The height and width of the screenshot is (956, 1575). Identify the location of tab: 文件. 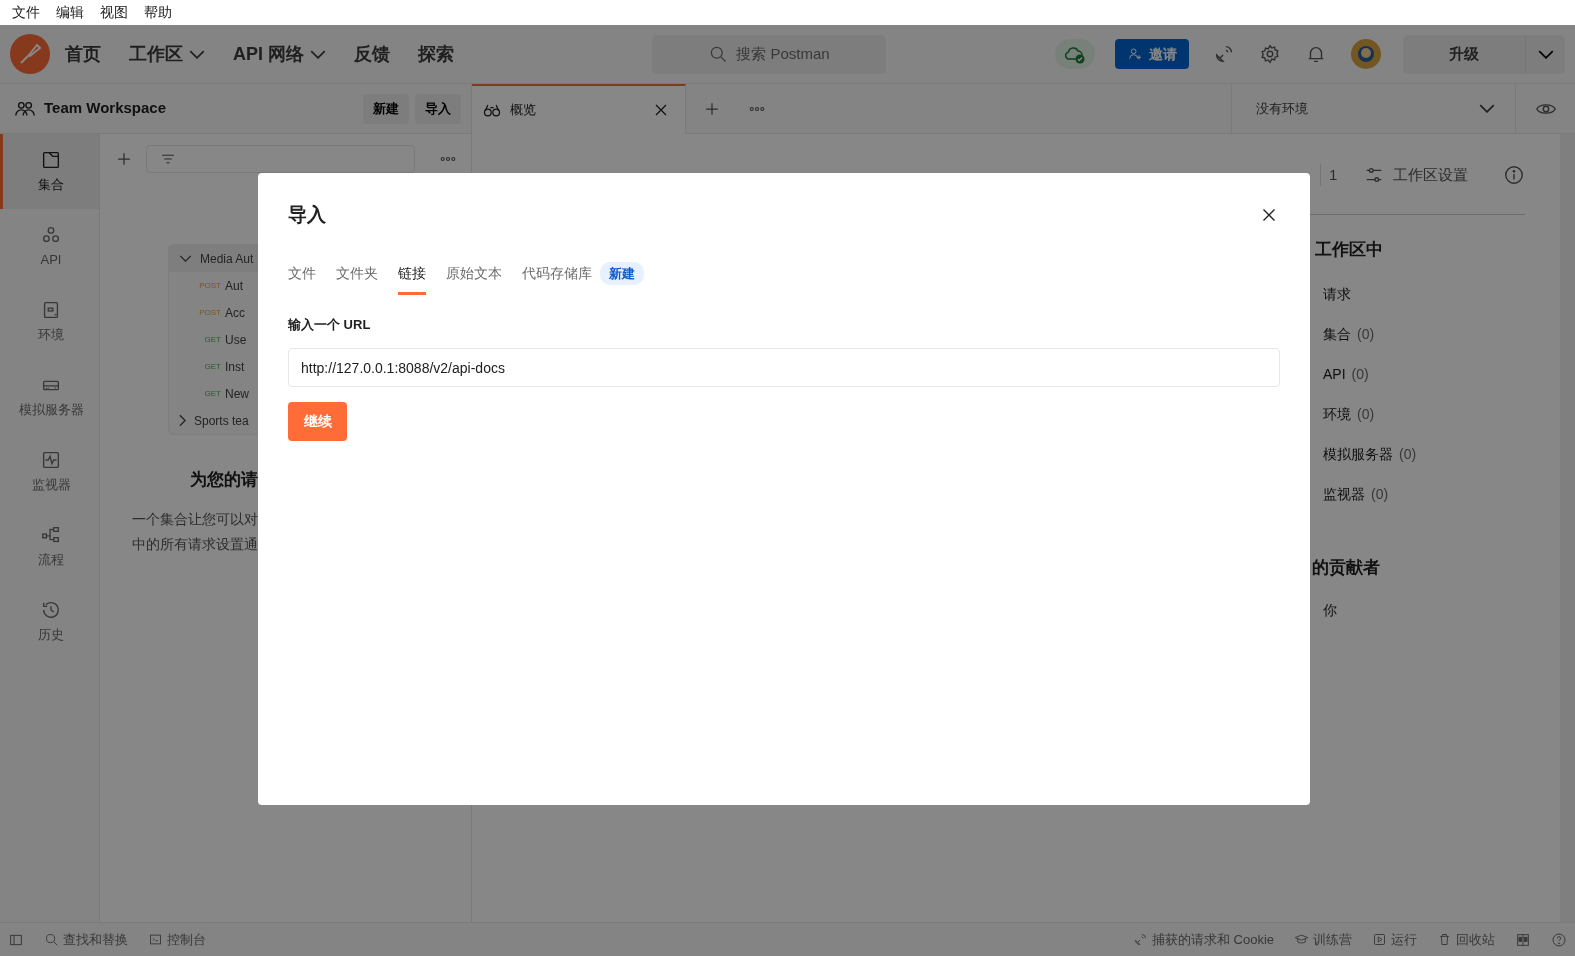
(302, 278).